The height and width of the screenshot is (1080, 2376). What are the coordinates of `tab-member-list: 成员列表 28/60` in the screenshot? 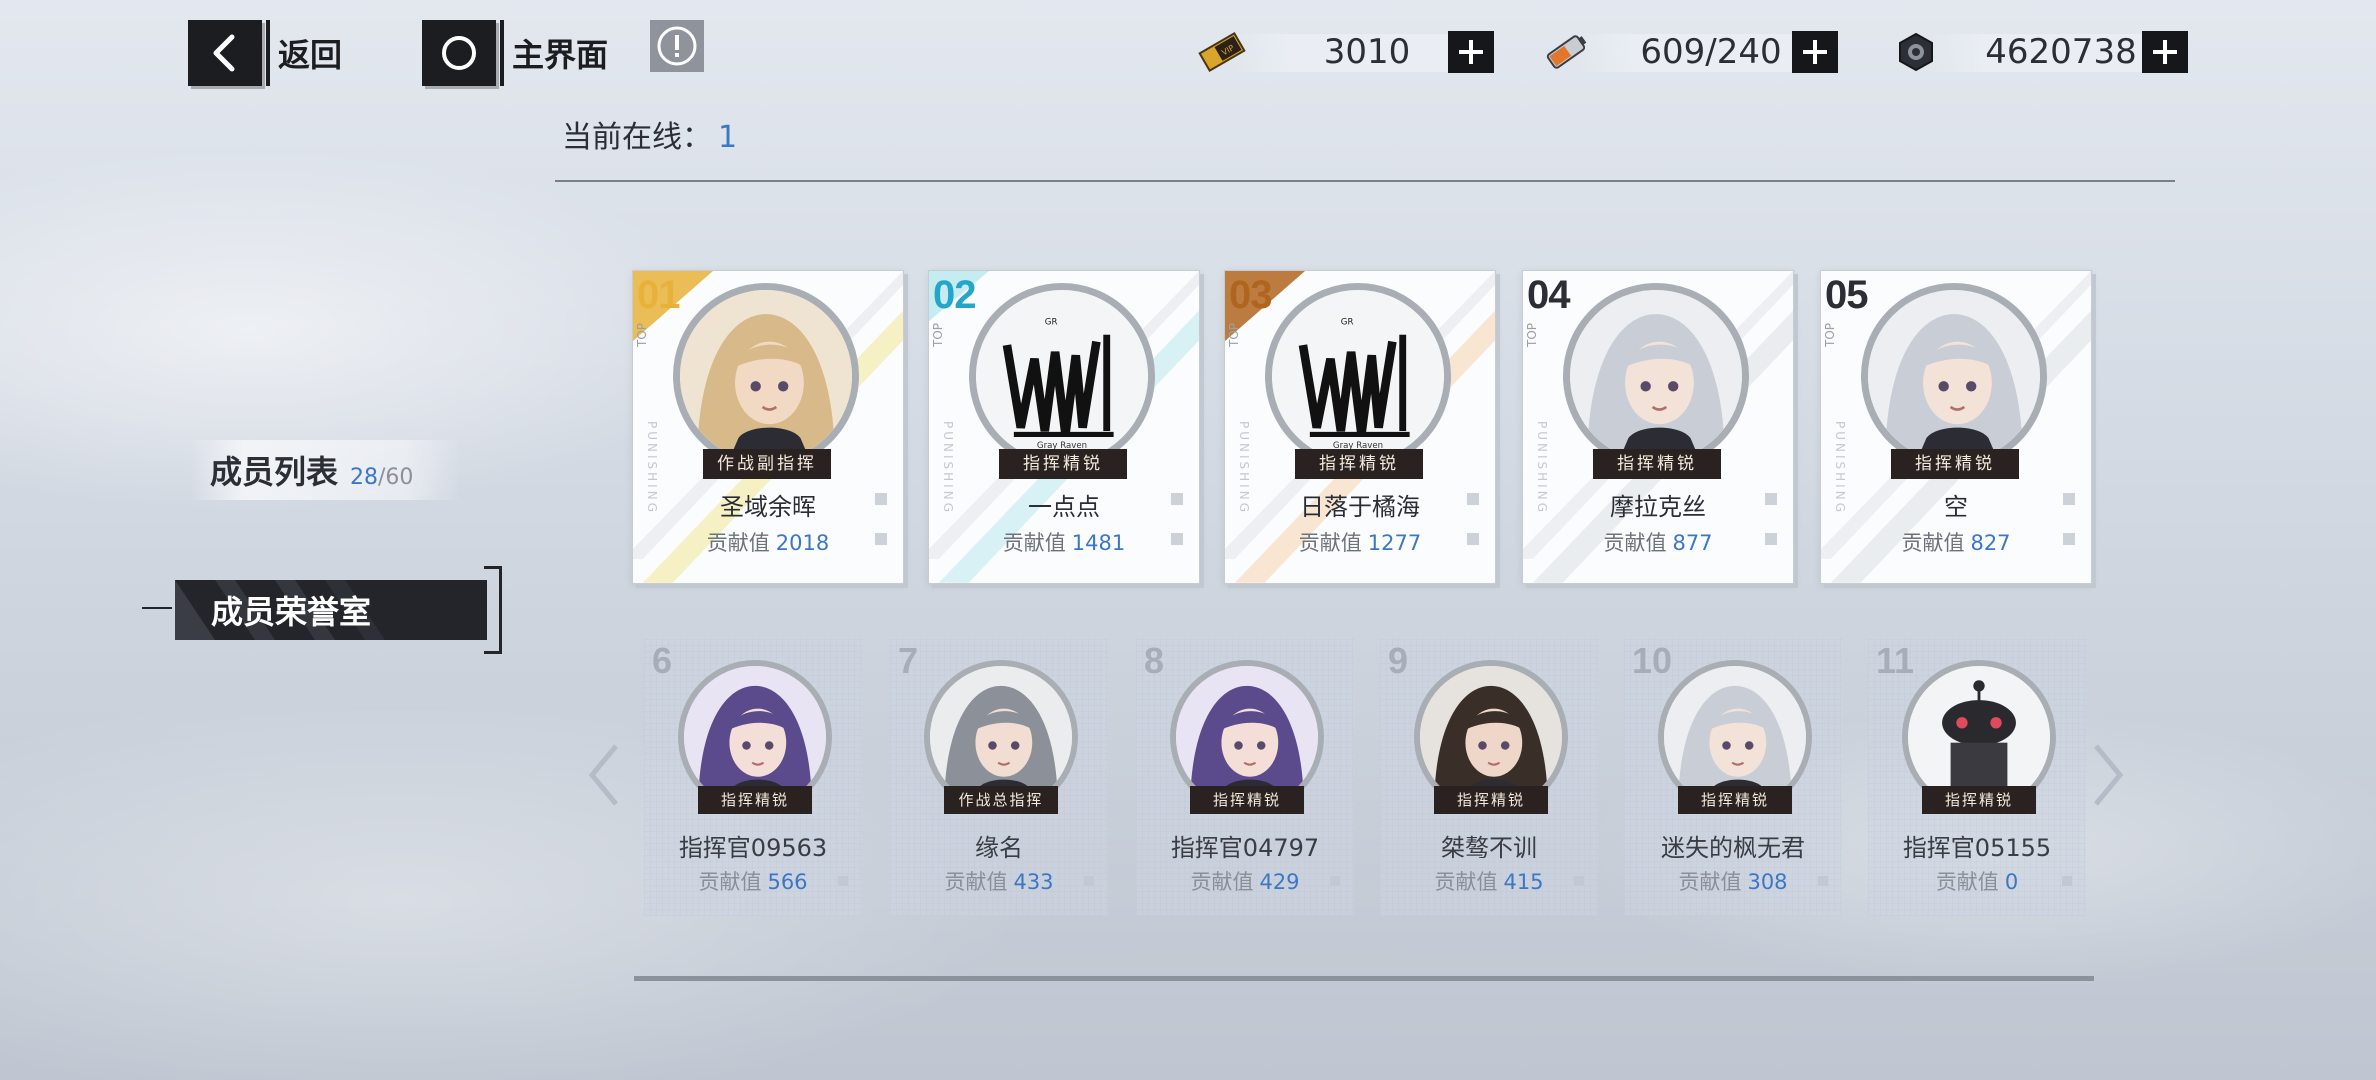 It's located at (325, 470).